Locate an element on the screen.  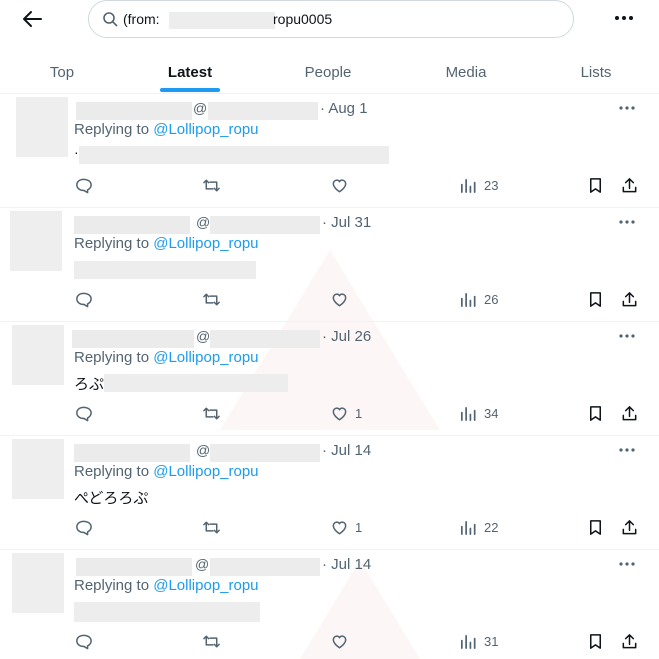
search-query-prefix: (from: is located at coordinates (141, 19).